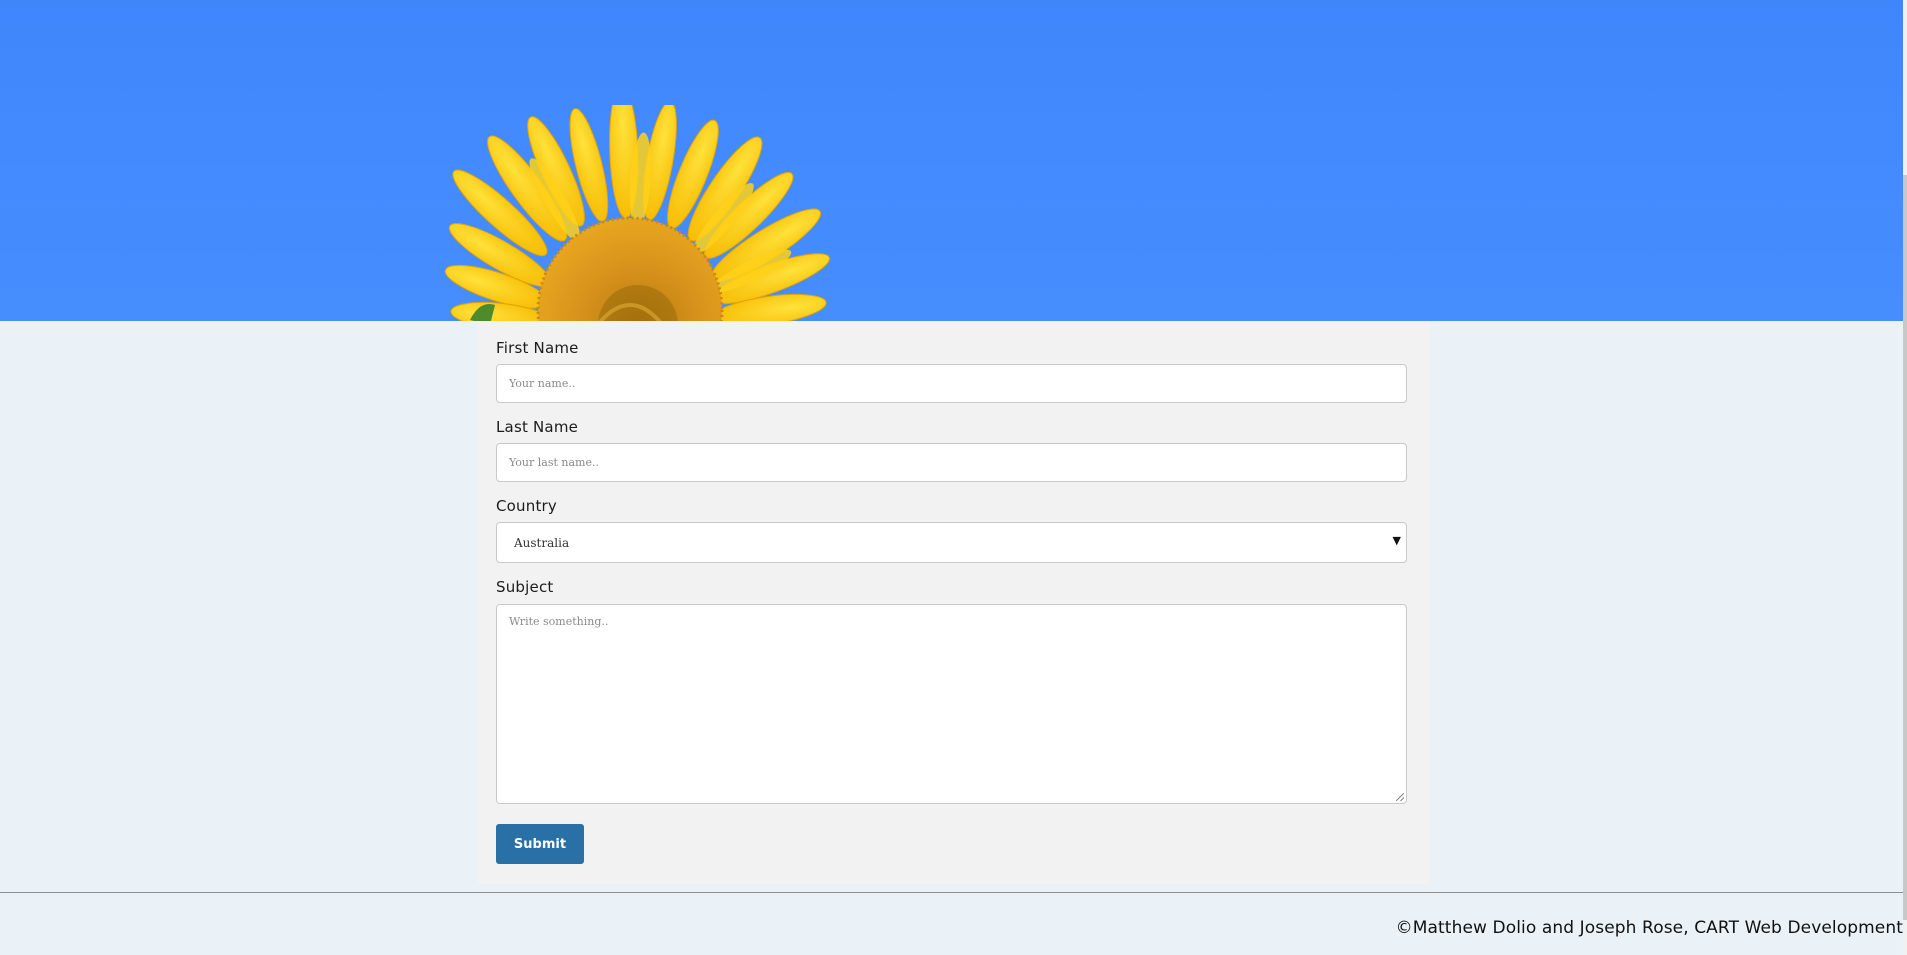 The width and height of the screenshot is (1907, 955). I want to click on resize-handle-icon, so click(1400, 797).